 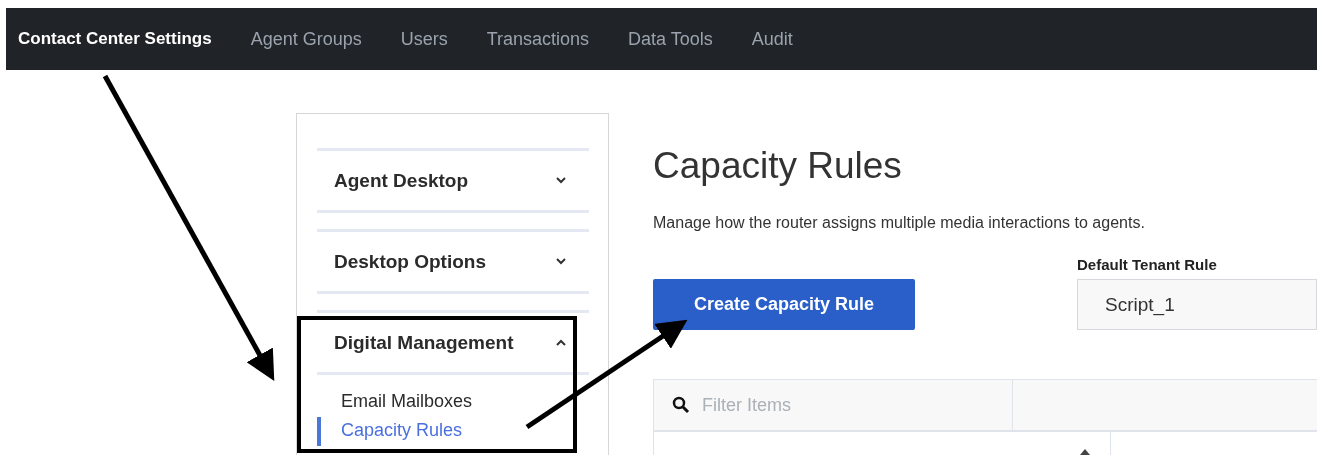 What do you see at coordinates (1197, 304) in the screenshot?
I see `dropdown-field: Script_1` at bounding box center [1197, 304].